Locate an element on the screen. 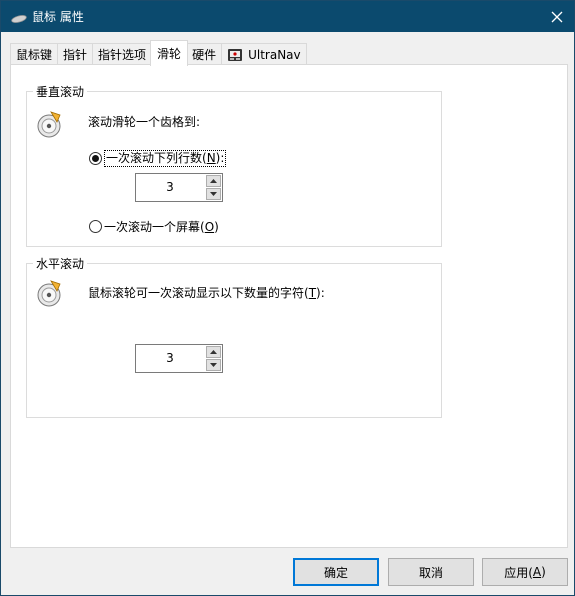 The width and height of the screenshot is (575, 596). radio-scroll-lines: 一次滚动下列行数(N): is located at coordinates (158, 158).